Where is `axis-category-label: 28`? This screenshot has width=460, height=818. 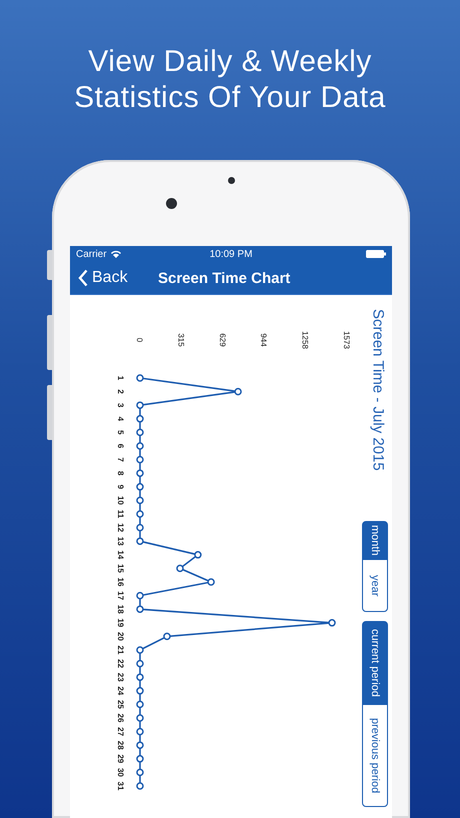 axis-category-label: 28 is located at coordinates (120, 745).